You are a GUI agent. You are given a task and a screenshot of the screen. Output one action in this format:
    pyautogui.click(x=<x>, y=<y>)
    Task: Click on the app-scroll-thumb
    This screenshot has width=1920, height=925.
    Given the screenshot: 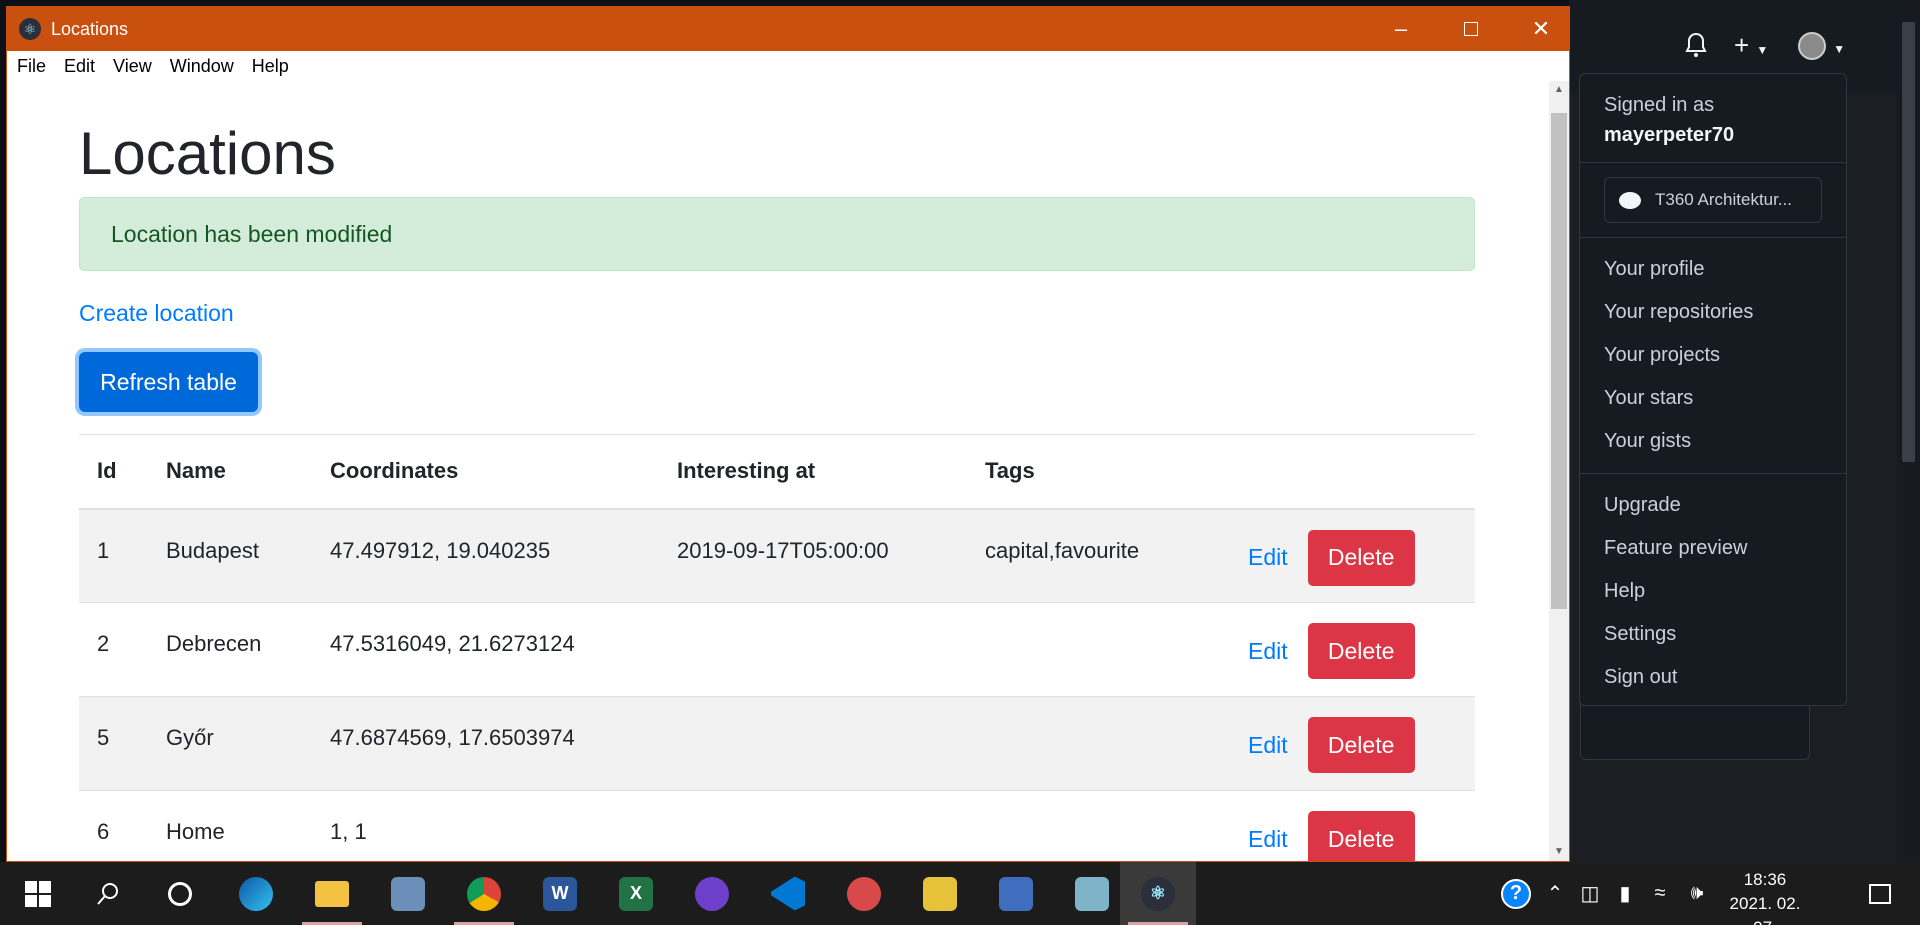 What is the action you would take?
    pyautogui.click(x=1559, y=361)
    